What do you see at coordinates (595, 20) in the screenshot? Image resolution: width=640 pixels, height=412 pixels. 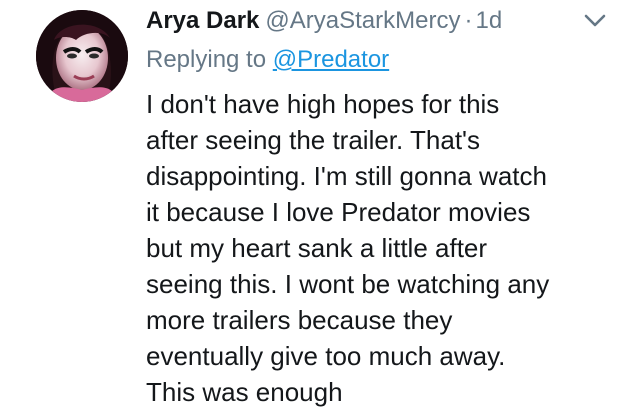 I see `chevron-down-icon` at bounding box center [595, 20].